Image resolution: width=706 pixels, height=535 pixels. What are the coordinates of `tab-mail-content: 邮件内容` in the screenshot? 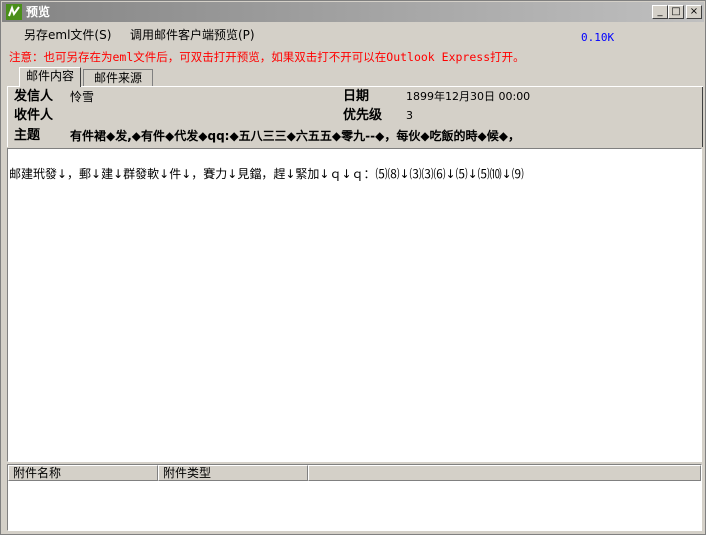 It's located at (50, 77).